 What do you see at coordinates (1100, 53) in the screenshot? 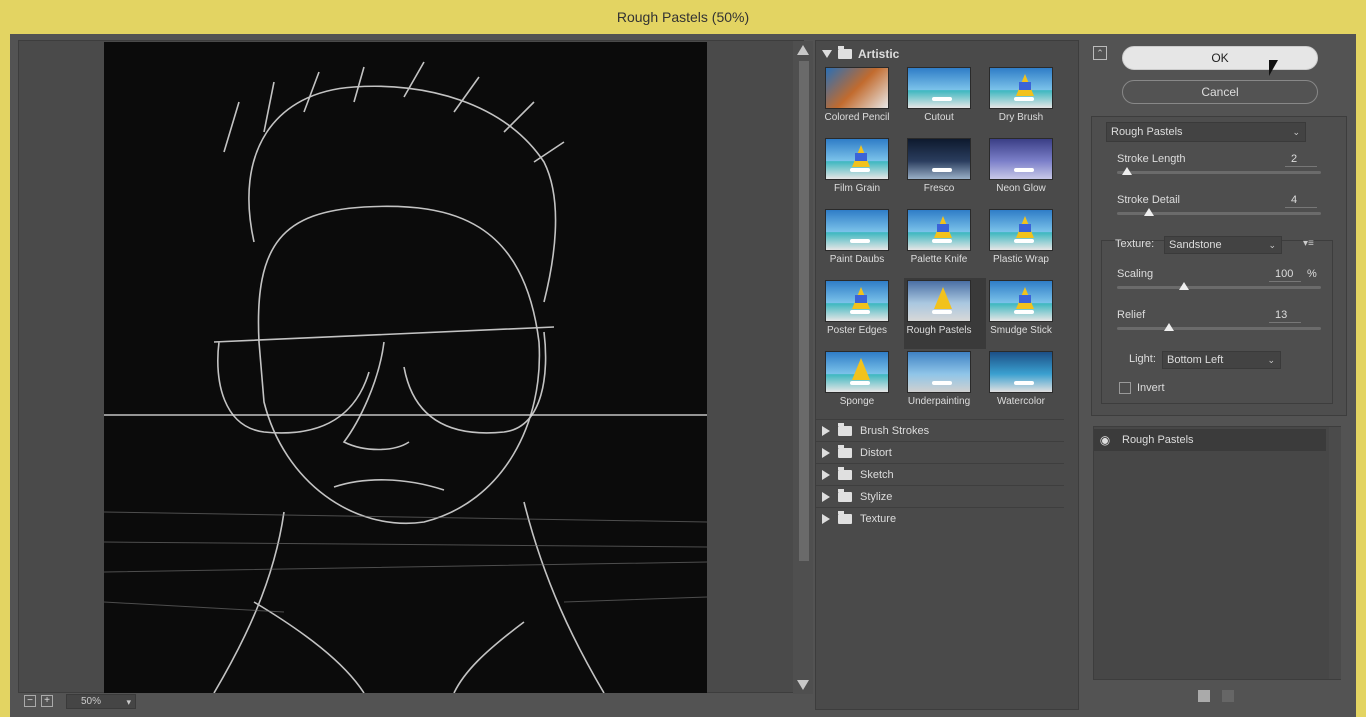
I see `collapse-gallery-icon: ⌃` at bounding box center [1100, 53].